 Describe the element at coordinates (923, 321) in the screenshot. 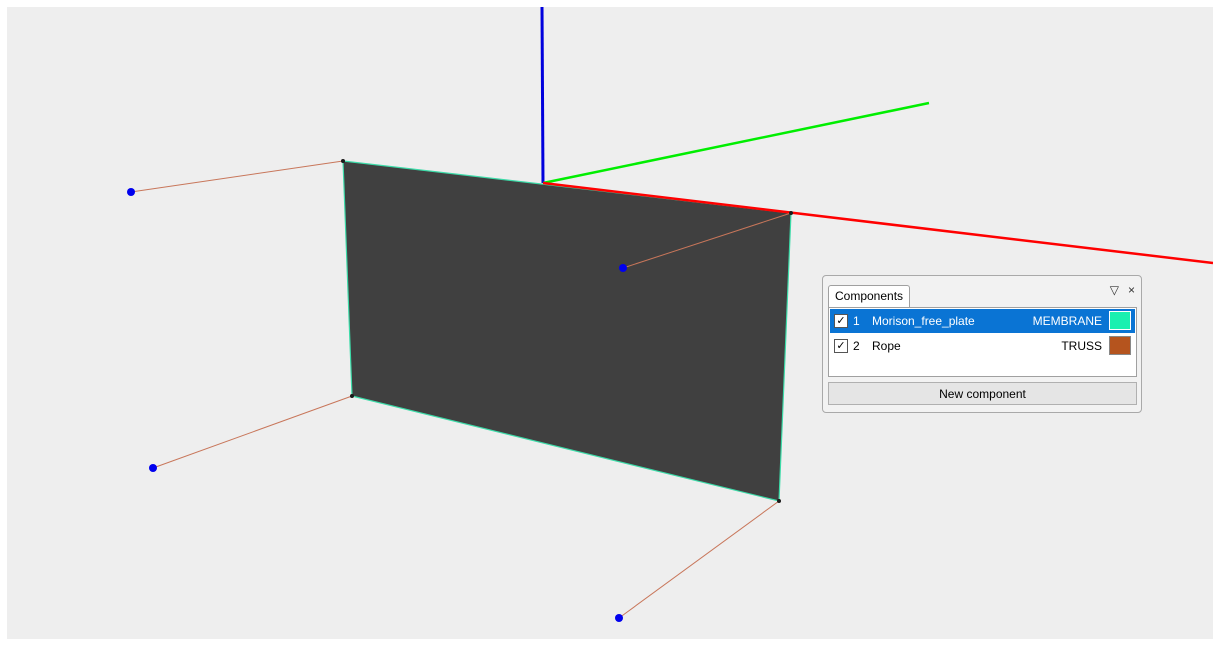

I see `component-name: Morison_free_plate` at that location.